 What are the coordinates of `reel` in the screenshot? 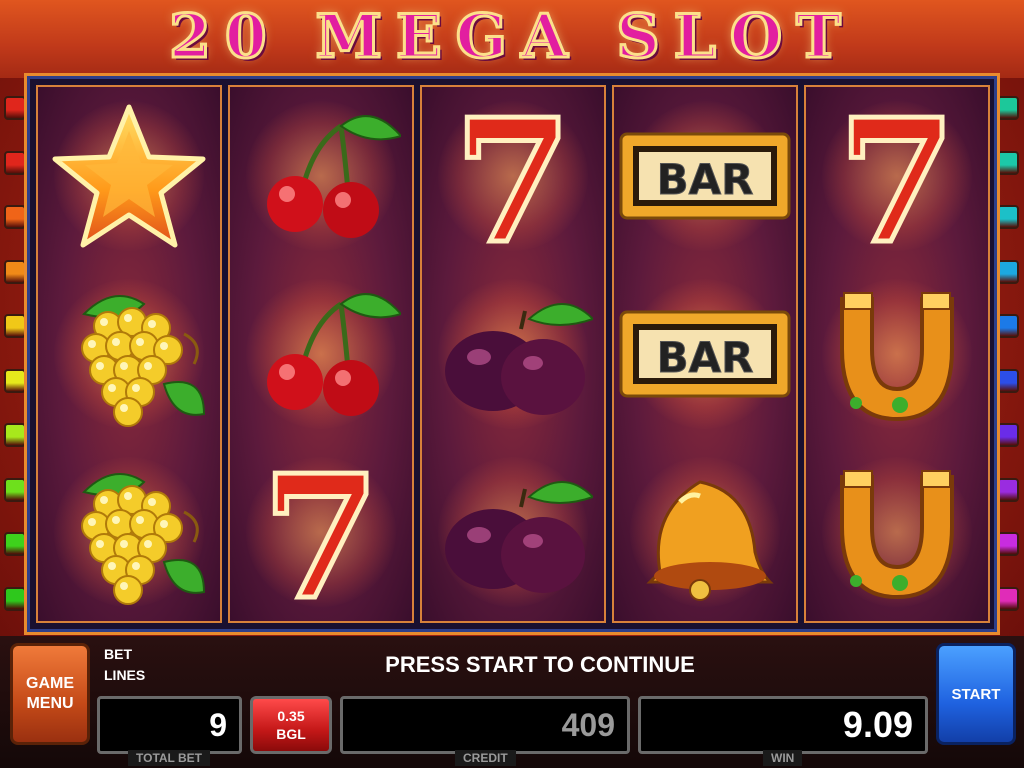 It's located at (129, 354).